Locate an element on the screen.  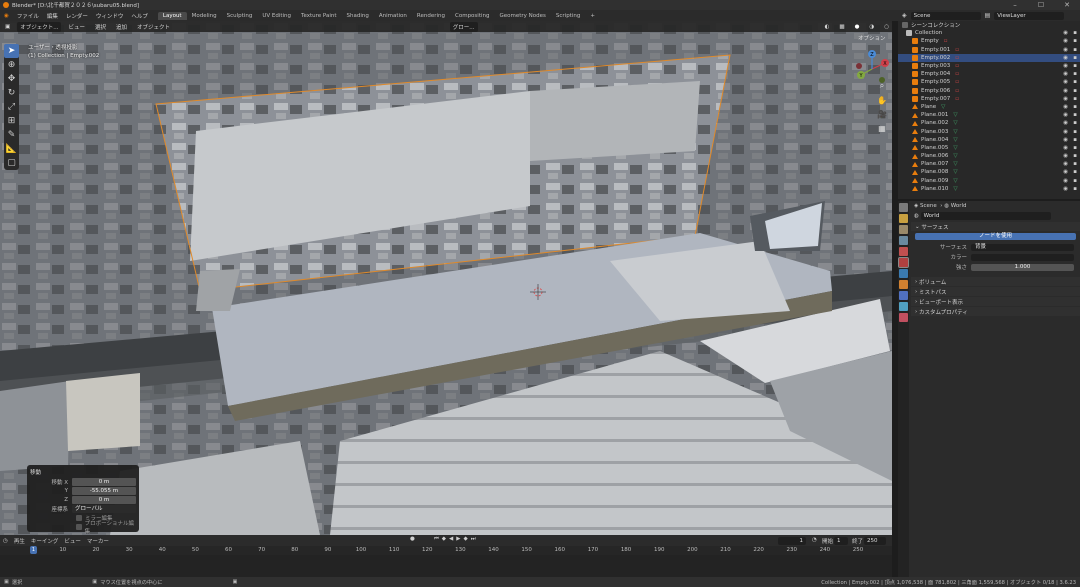
outliner-item: Plane.010 ▽ ◉ ▪ is located at coordinates (989, 189).